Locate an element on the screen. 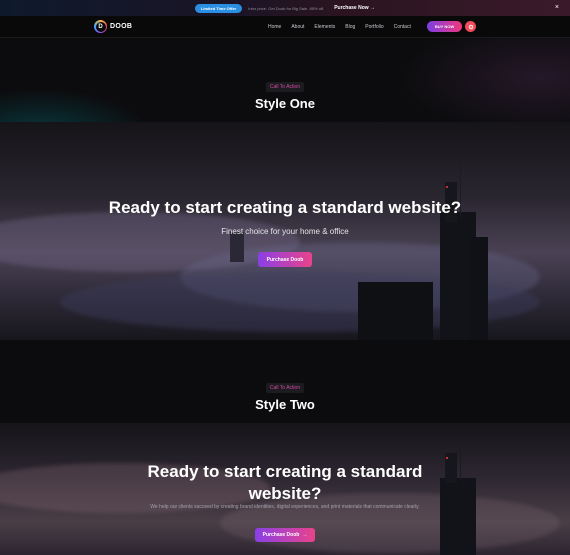  nav-item-home: Home is located at coordinates (274, 27).